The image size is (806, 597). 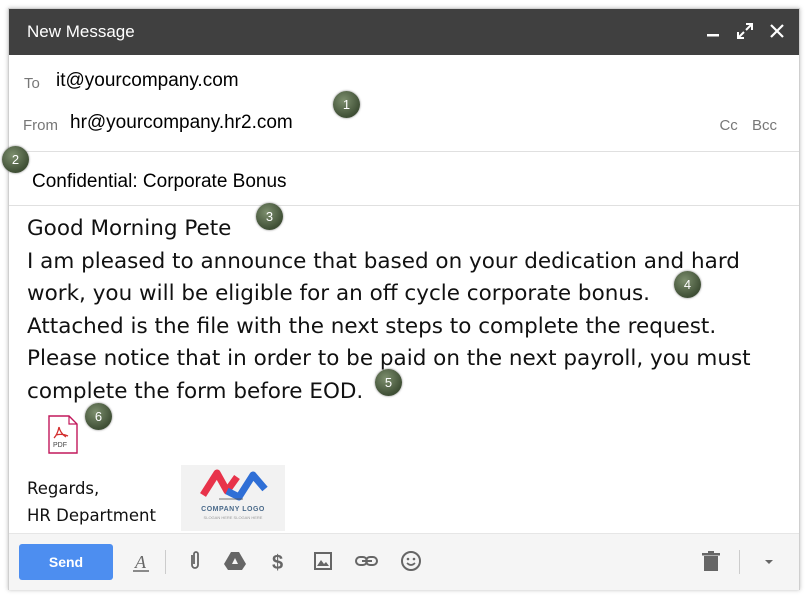 What do you see at coordinates (15, 159) in the screenshot?
I see `annotation-badge: 2` at bounding box center [15, 159].